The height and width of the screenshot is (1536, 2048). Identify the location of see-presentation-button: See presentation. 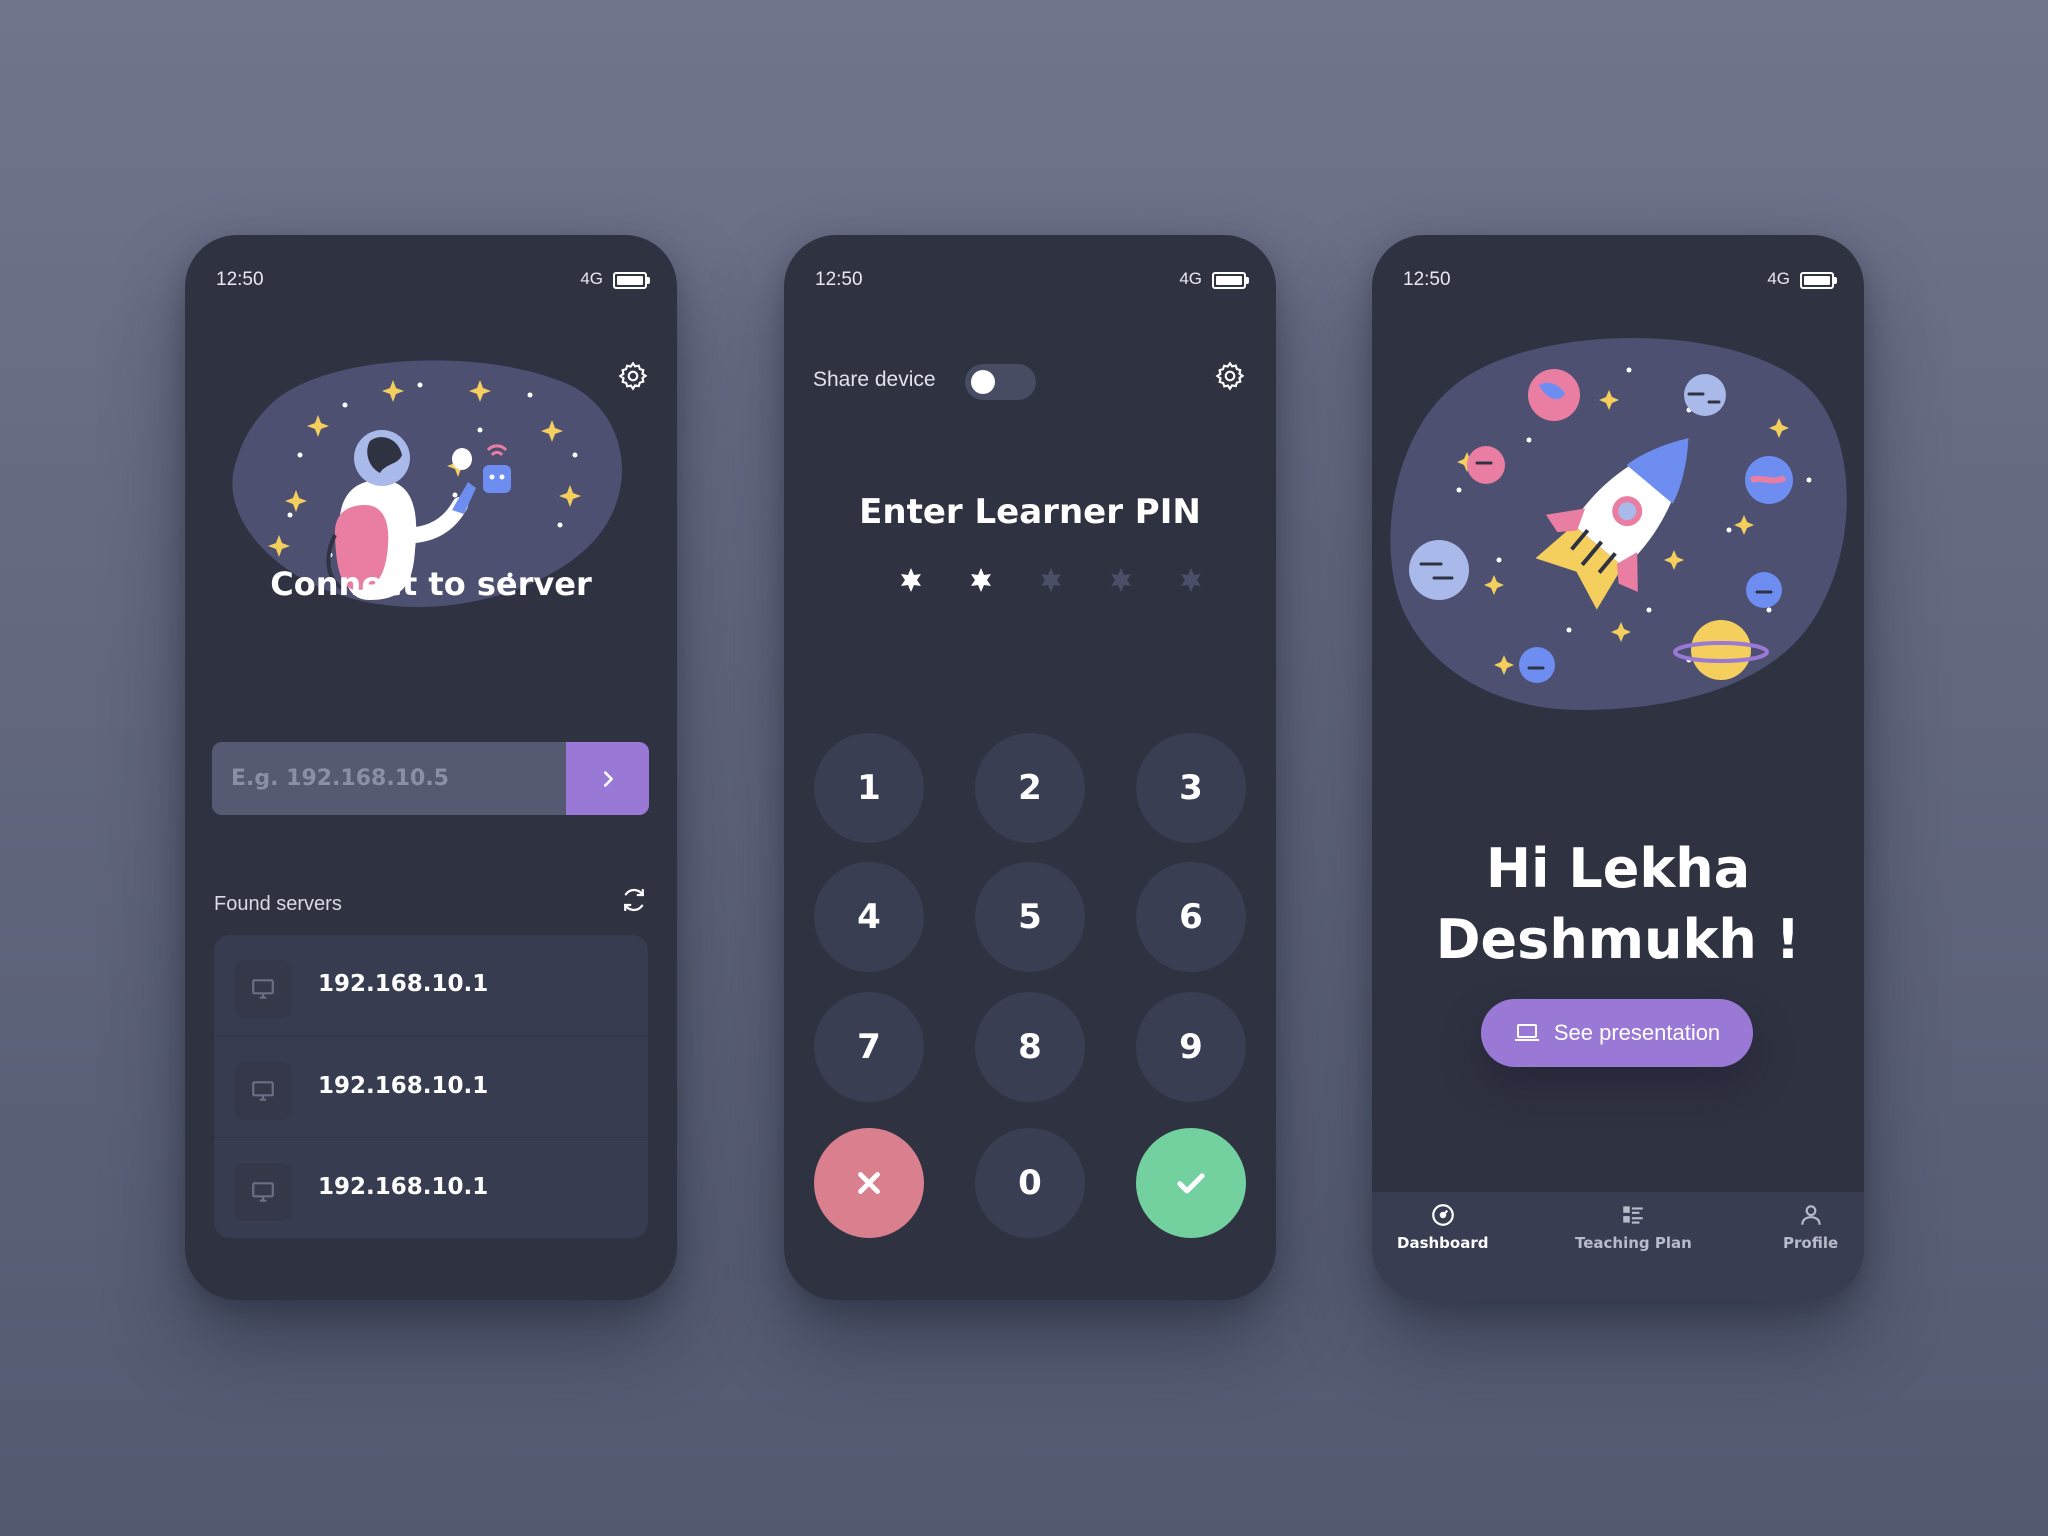
(1617, 1033).